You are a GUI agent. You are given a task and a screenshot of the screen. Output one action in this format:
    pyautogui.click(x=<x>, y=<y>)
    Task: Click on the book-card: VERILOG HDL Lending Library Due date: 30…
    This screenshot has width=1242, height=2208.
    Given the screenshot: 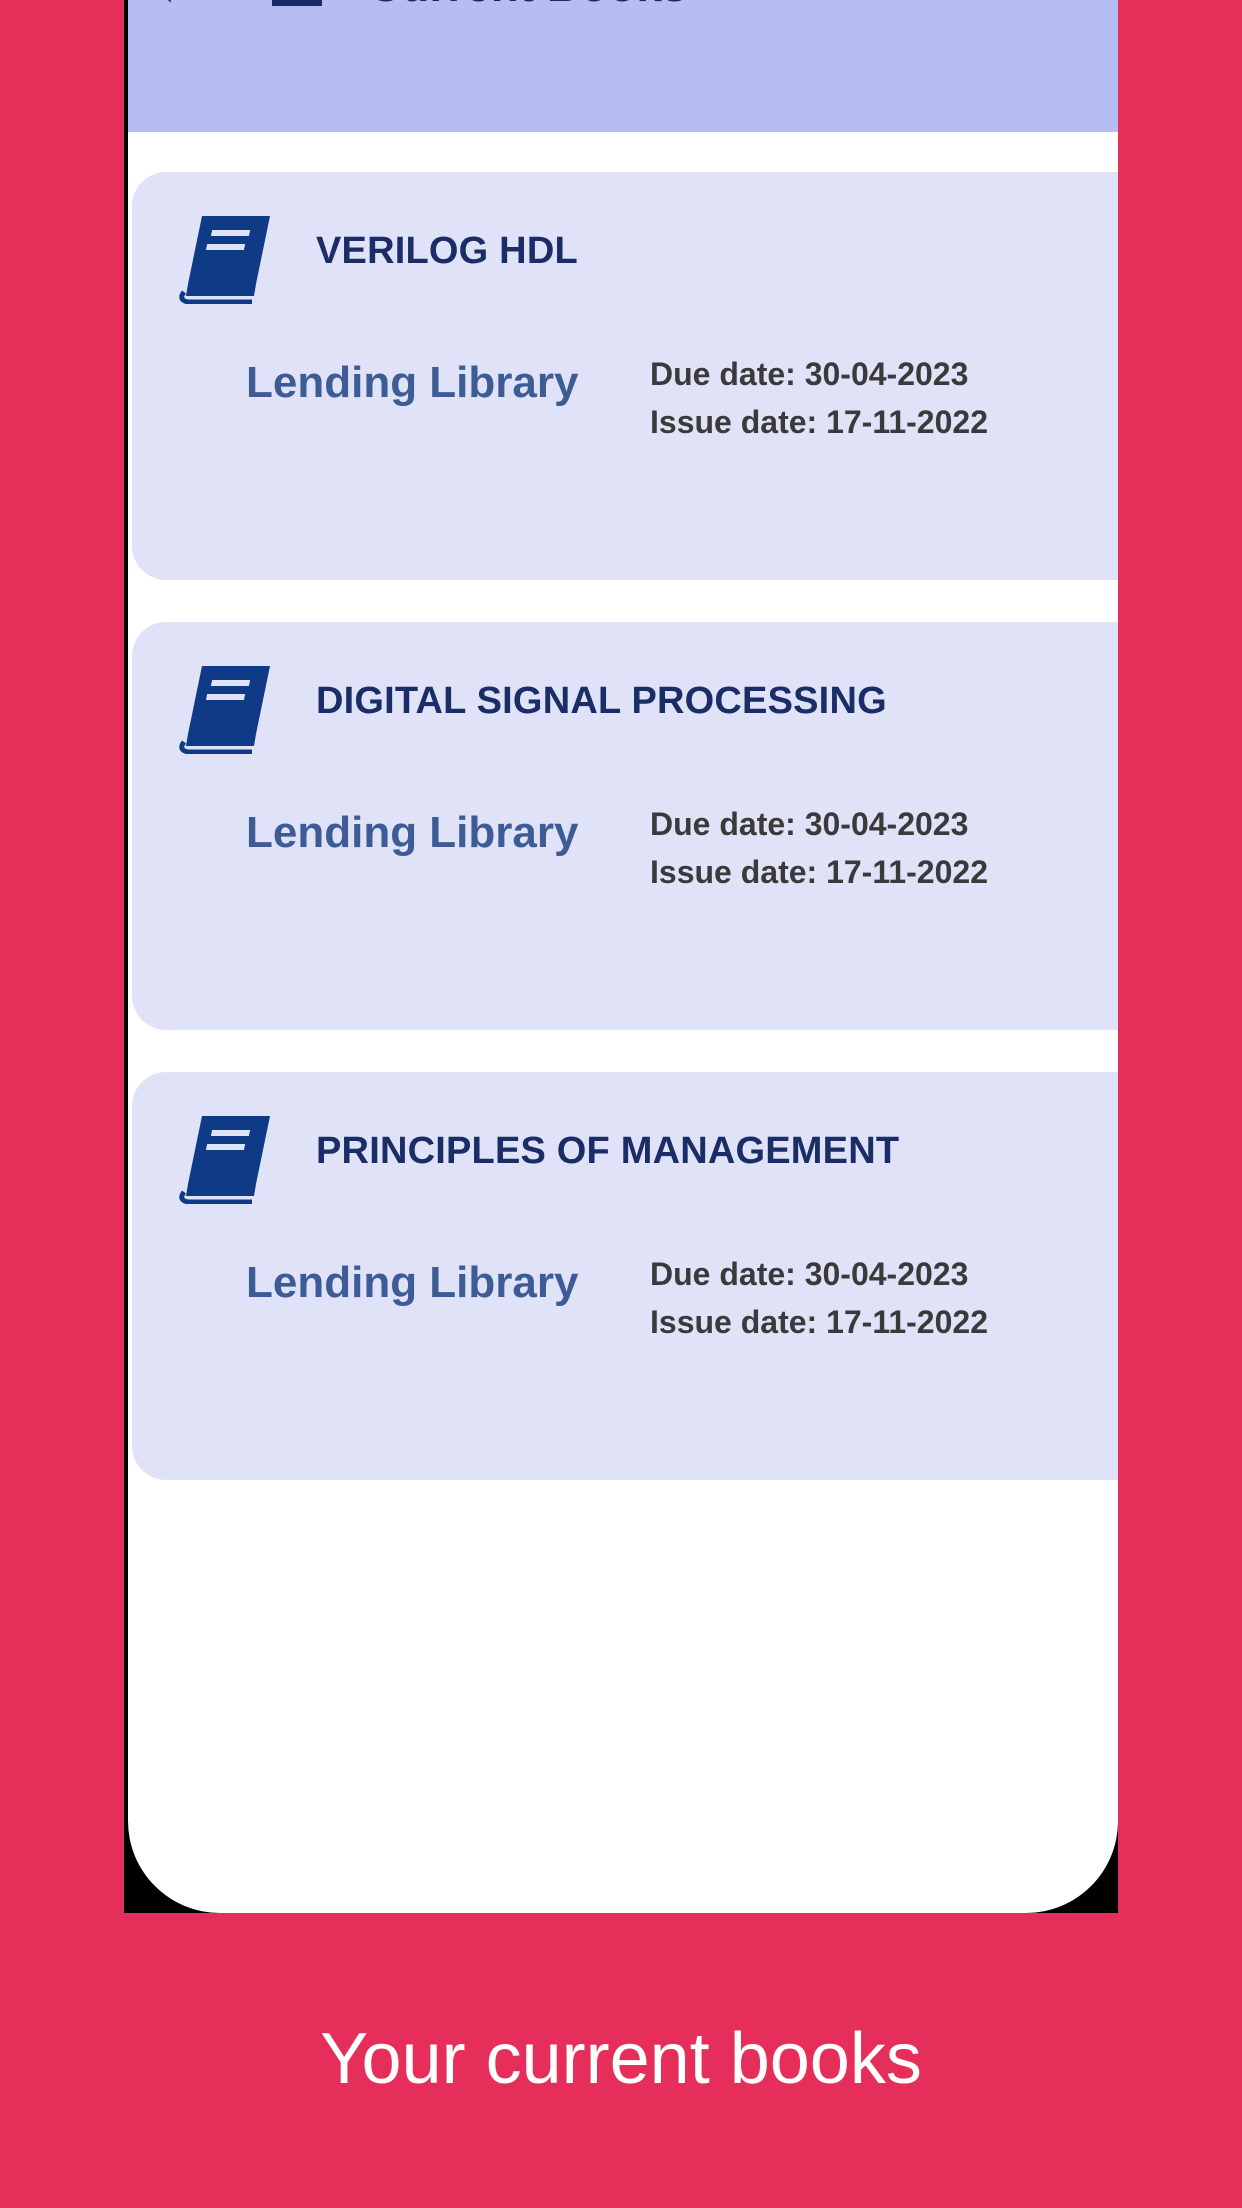 What is the action you would take?
    pyautogui.click(x=625, y=376)
    